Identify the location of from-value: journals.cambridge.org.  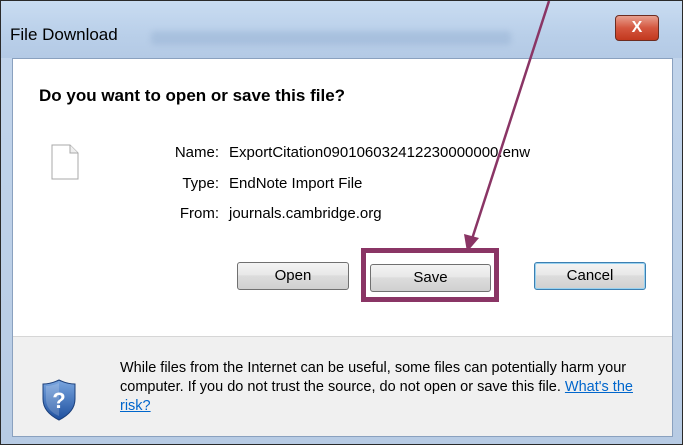
(305, 213).